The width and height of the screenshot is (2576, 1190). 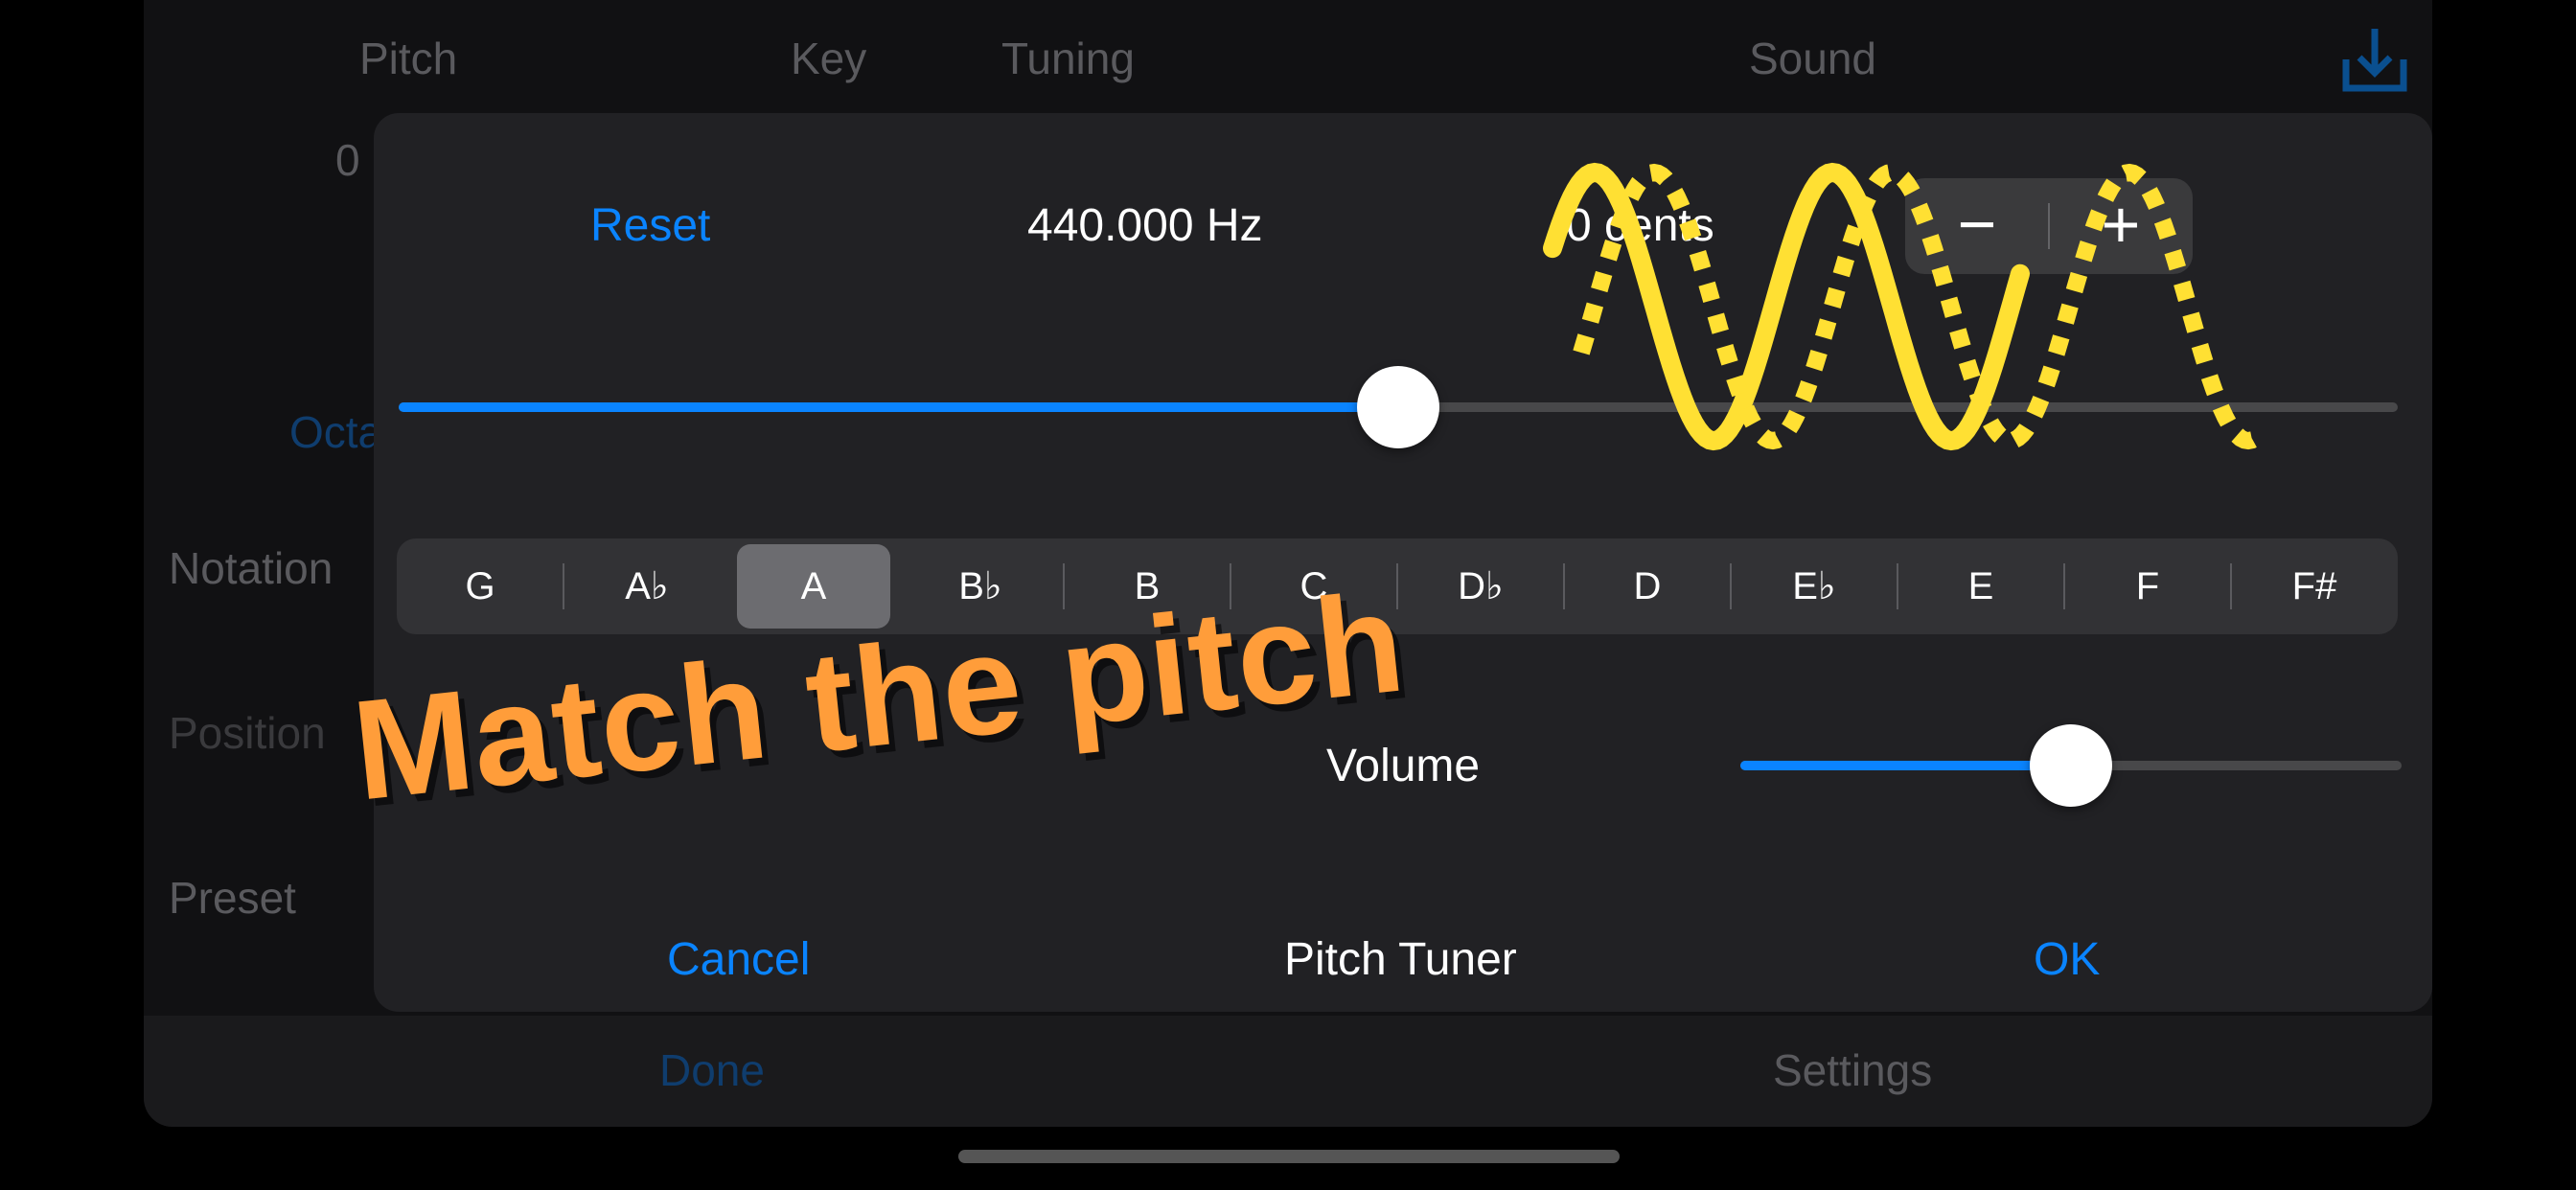 What do you see at coordinates (1398, 407) in the screenshot?
I see `pitch-slider-thumb` at bounding box center [1398, 407].